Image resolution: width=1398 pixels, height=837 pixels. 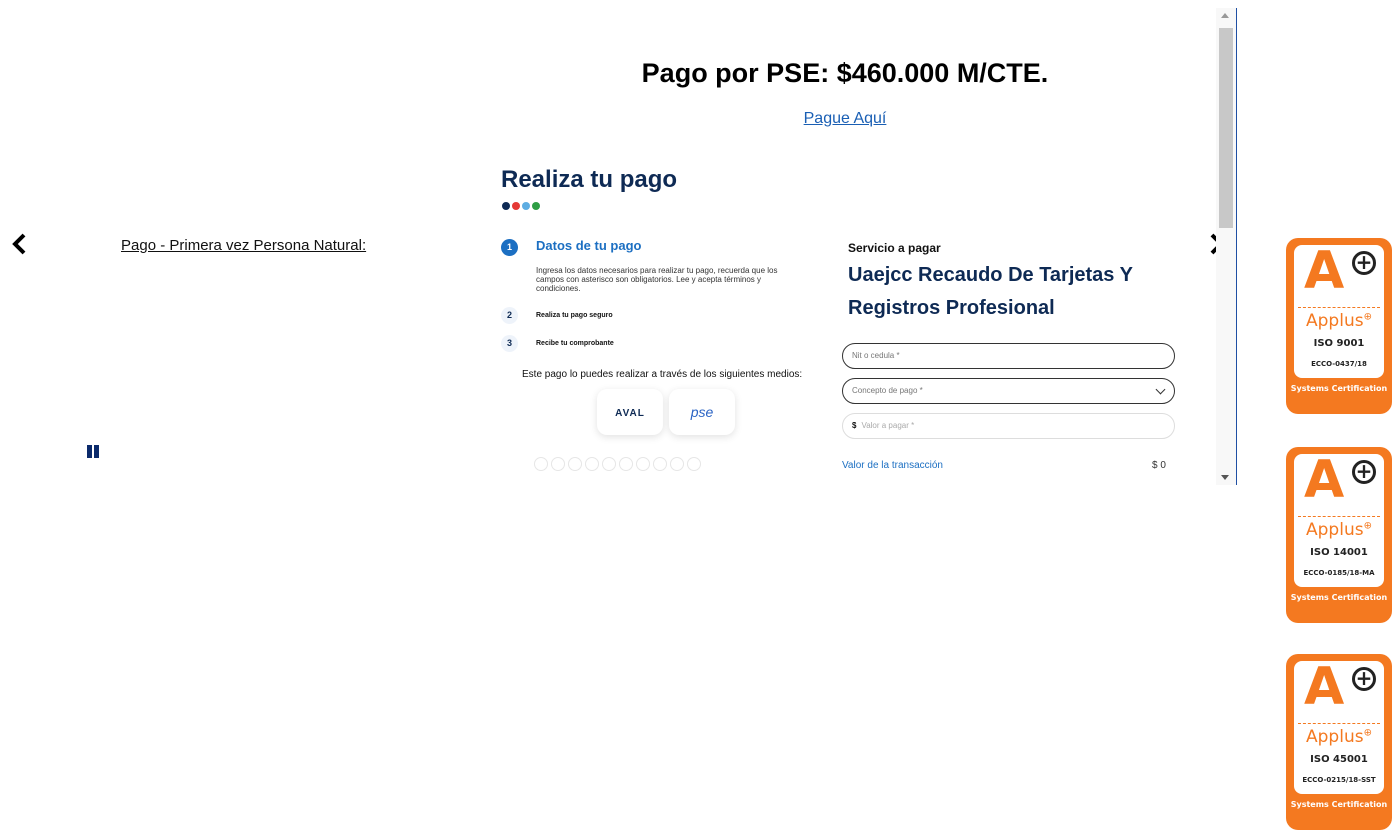 I want to click on service-label: Servicio a pagar, so click(x=894, y=248).